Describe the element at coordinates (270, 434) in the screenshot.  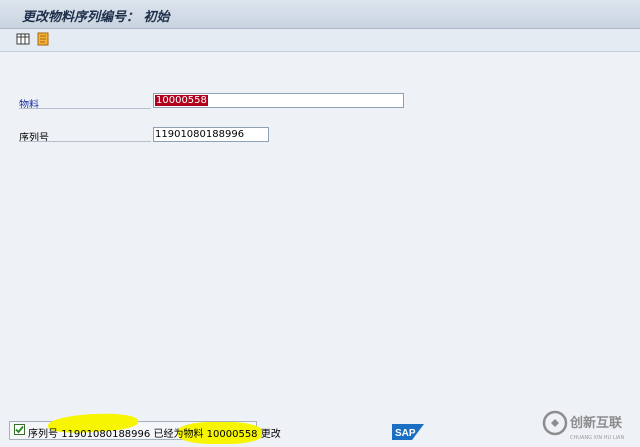
I see `status-suffix: 更改` at that location.